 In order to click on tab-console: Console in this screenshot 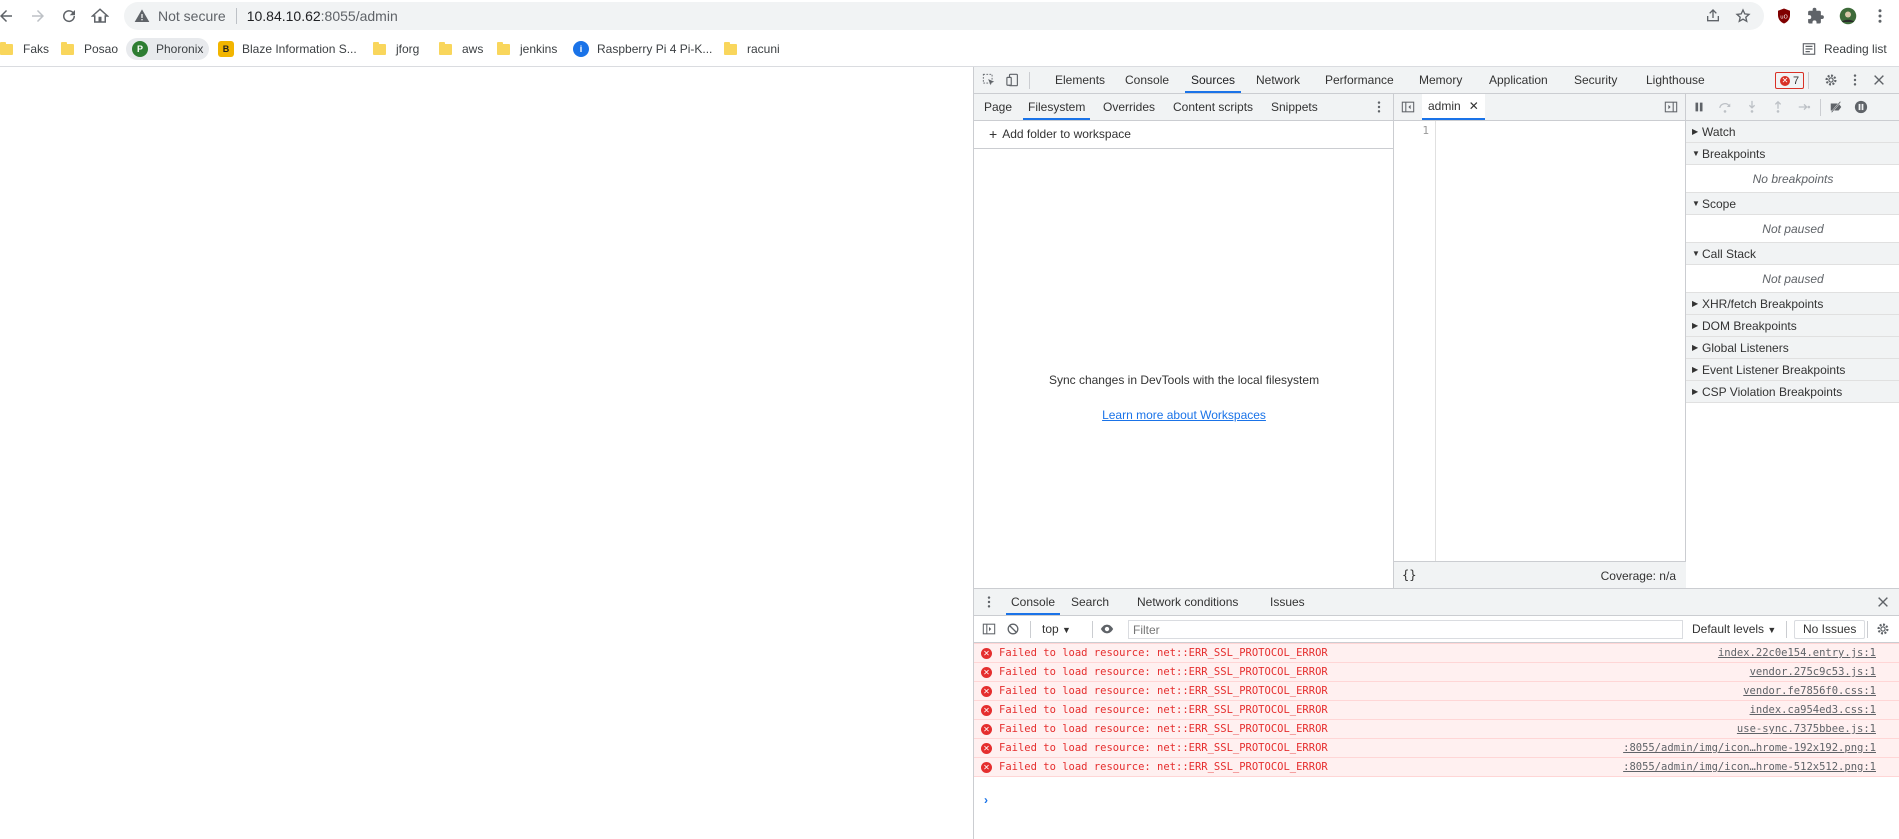, I will do `click(1147, 80)`.